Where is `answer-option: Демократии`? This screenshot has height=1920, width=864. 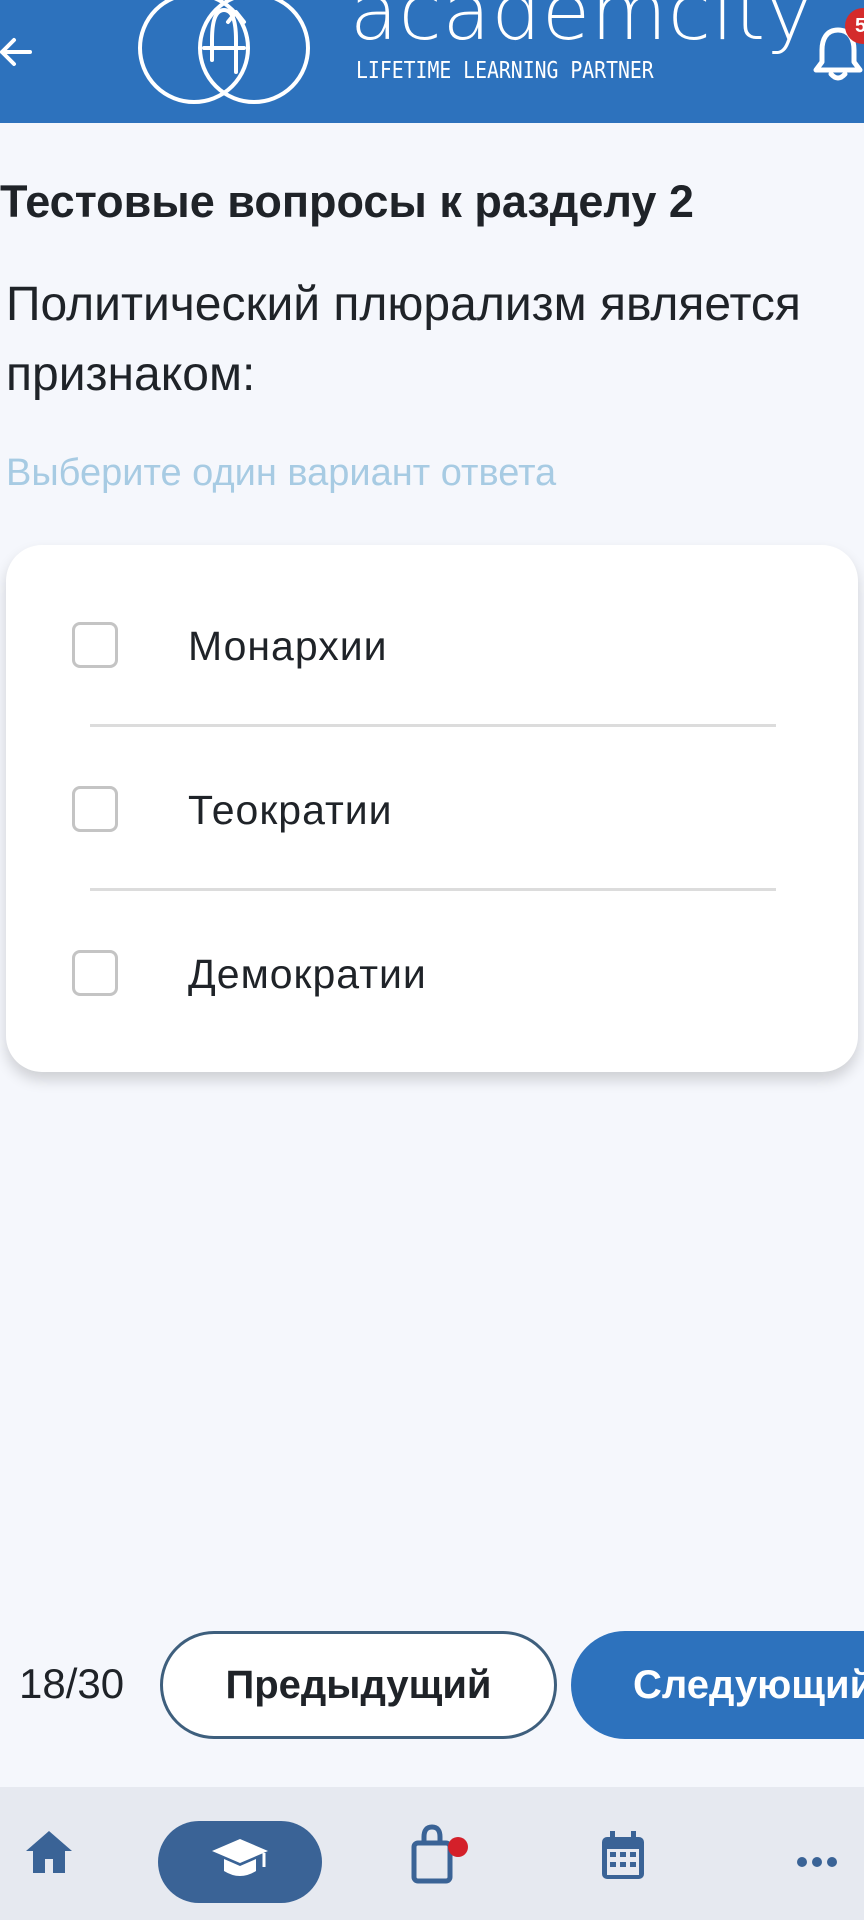
answer-option: Демократии is located at coordinates (432, 955).